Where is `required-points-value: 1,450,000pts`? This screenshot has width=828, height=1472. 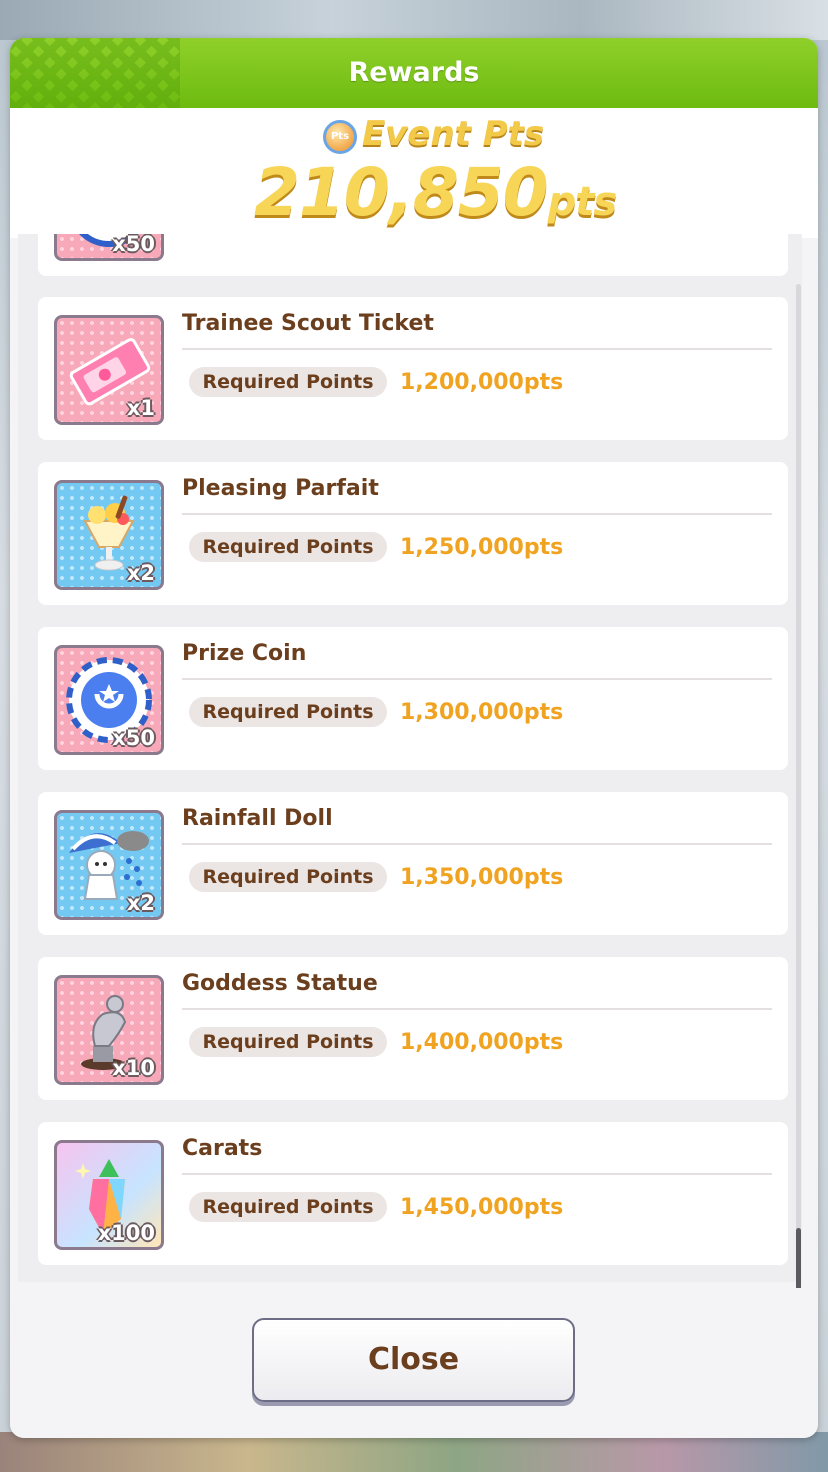
required-points-value: 1,450,000pts is located at coordinates (482, 1207).